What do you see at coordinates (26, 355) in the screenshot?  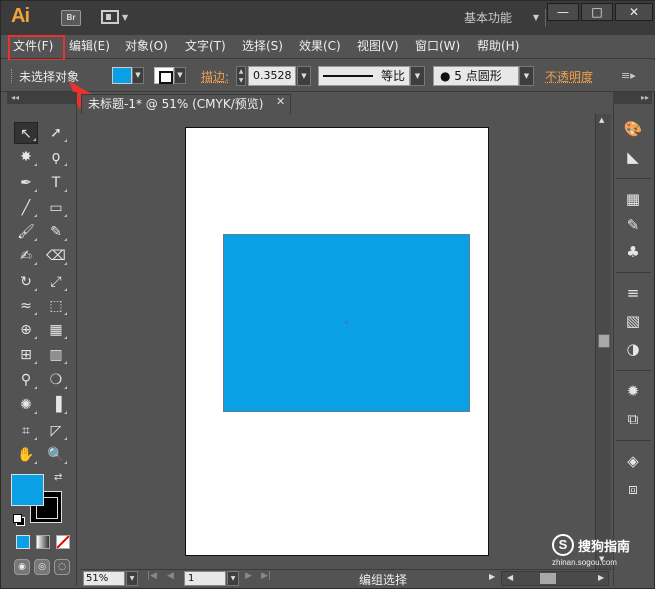 I see `mesh-tool-icon: ⊞` at bounding box center [26, 355].